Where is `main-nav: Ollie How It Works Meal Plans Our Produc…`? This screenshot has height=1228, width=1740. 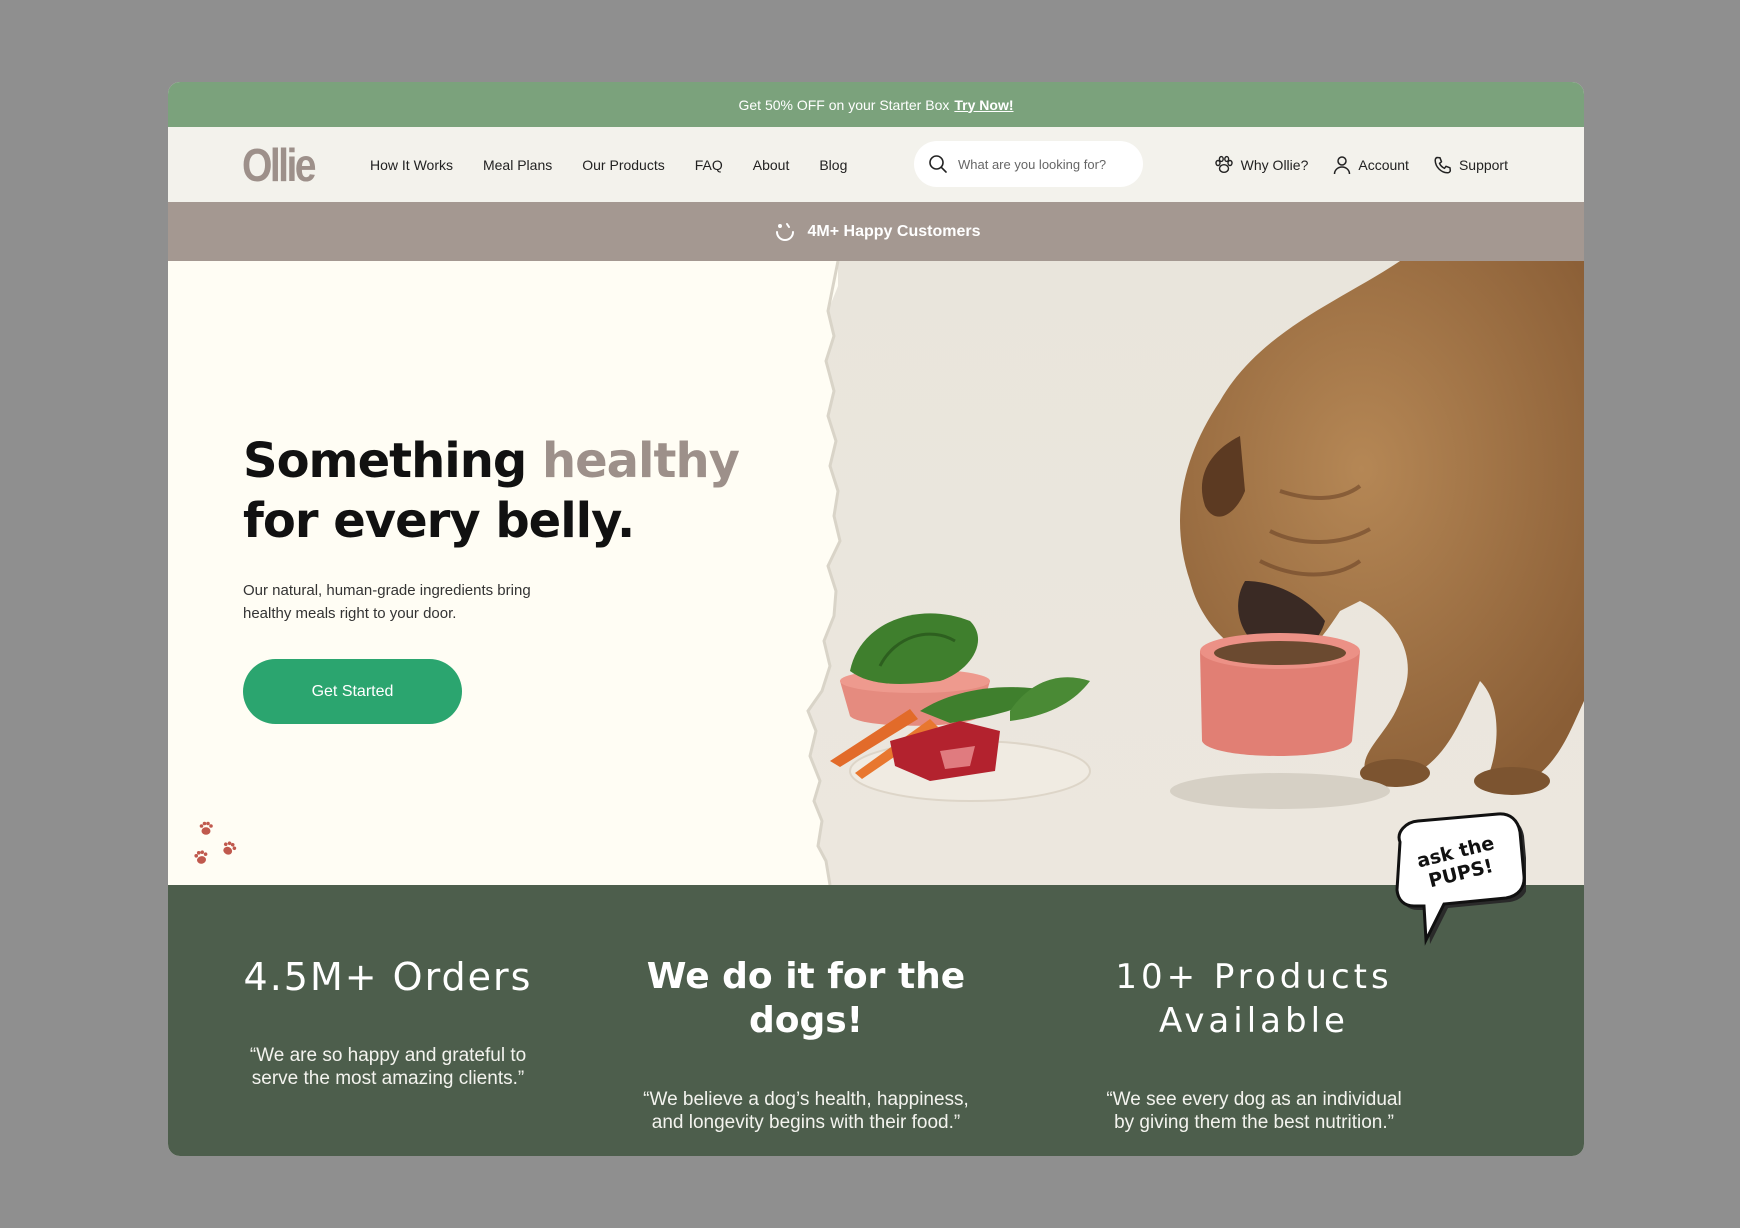
main-nav: Ollie How It Works Meal Plans Our Produc… is located at coordinates (876, 164).